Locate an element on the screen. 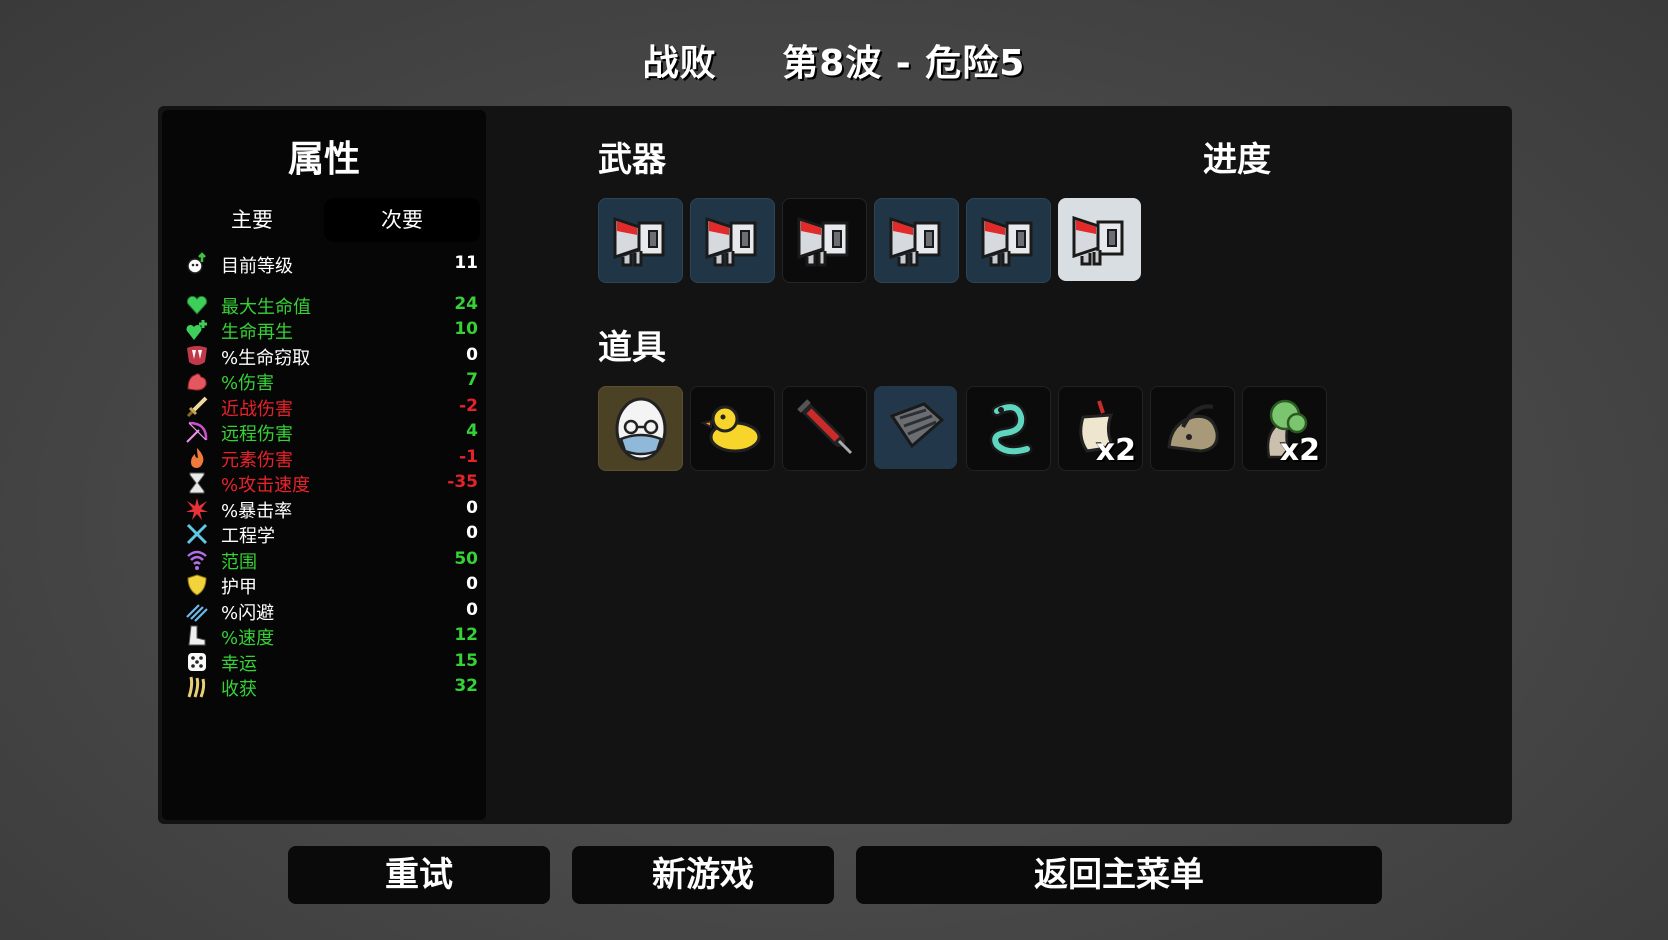 The width and height of the screenshot is (1668, 940). stat-row: 幸运 15 is located at coordinates (328, 661).